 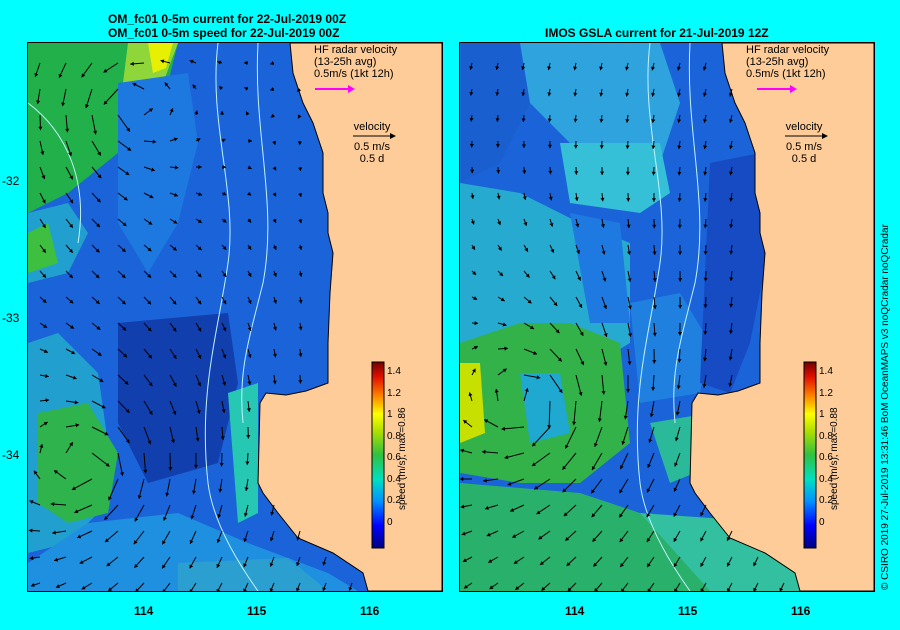 What do you see at coordinates (834, 458) in the screenshot?
I see `right-speed-label: speed (m/s), max=0.88` at bounding box center [834, 458].